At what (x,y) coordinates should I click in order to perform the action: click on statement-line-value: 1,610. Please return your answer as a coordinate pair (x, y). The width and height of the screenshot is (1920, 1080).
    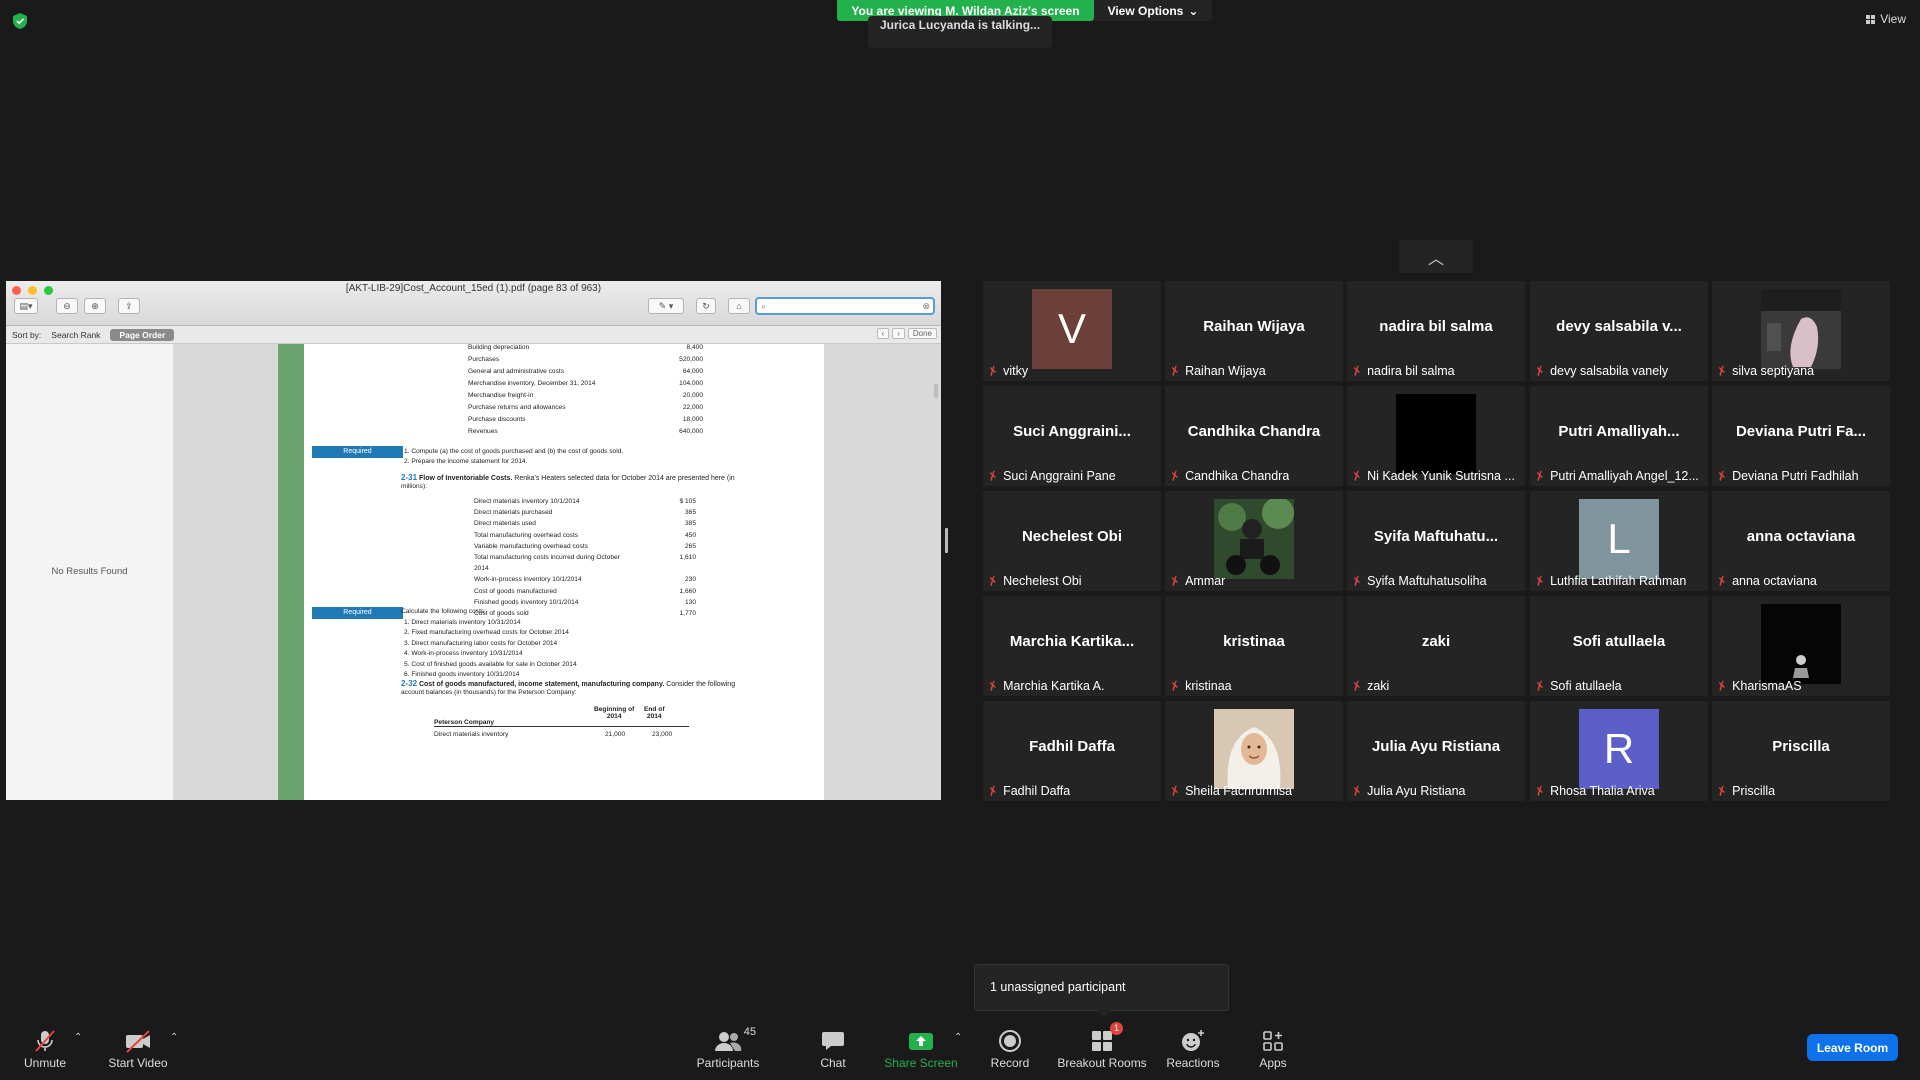
    Looking at the image, I should click on (687, 557).